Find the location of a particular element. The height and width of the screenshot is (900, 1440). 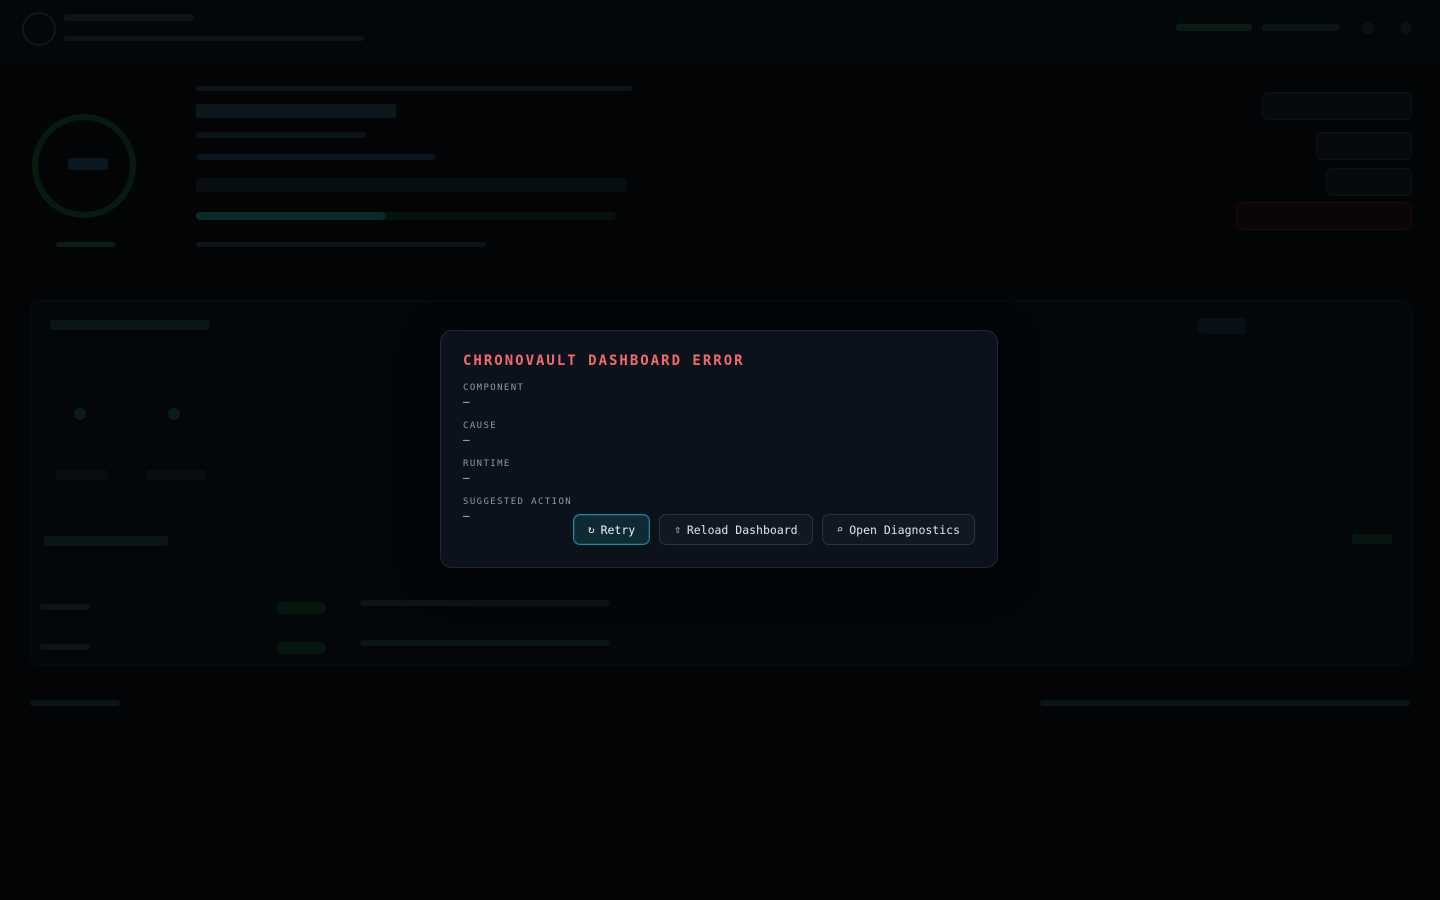

cause-field: CAUSE — is located at coordinates (719, 433).